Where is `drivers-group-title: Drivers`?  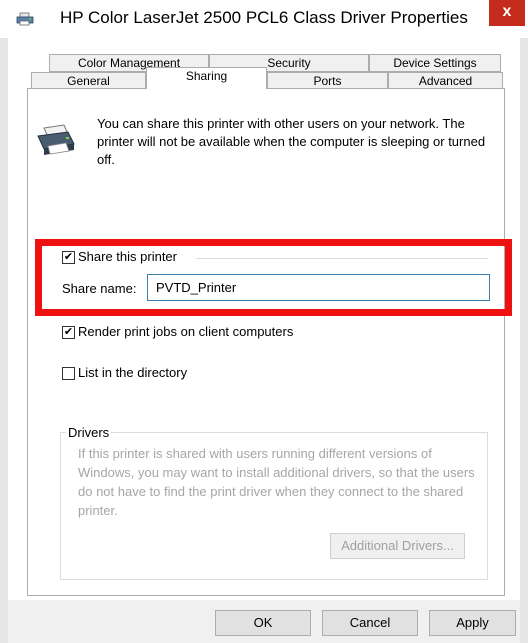 drivers-group-title: Drivers is located at coordinates (89, 432).